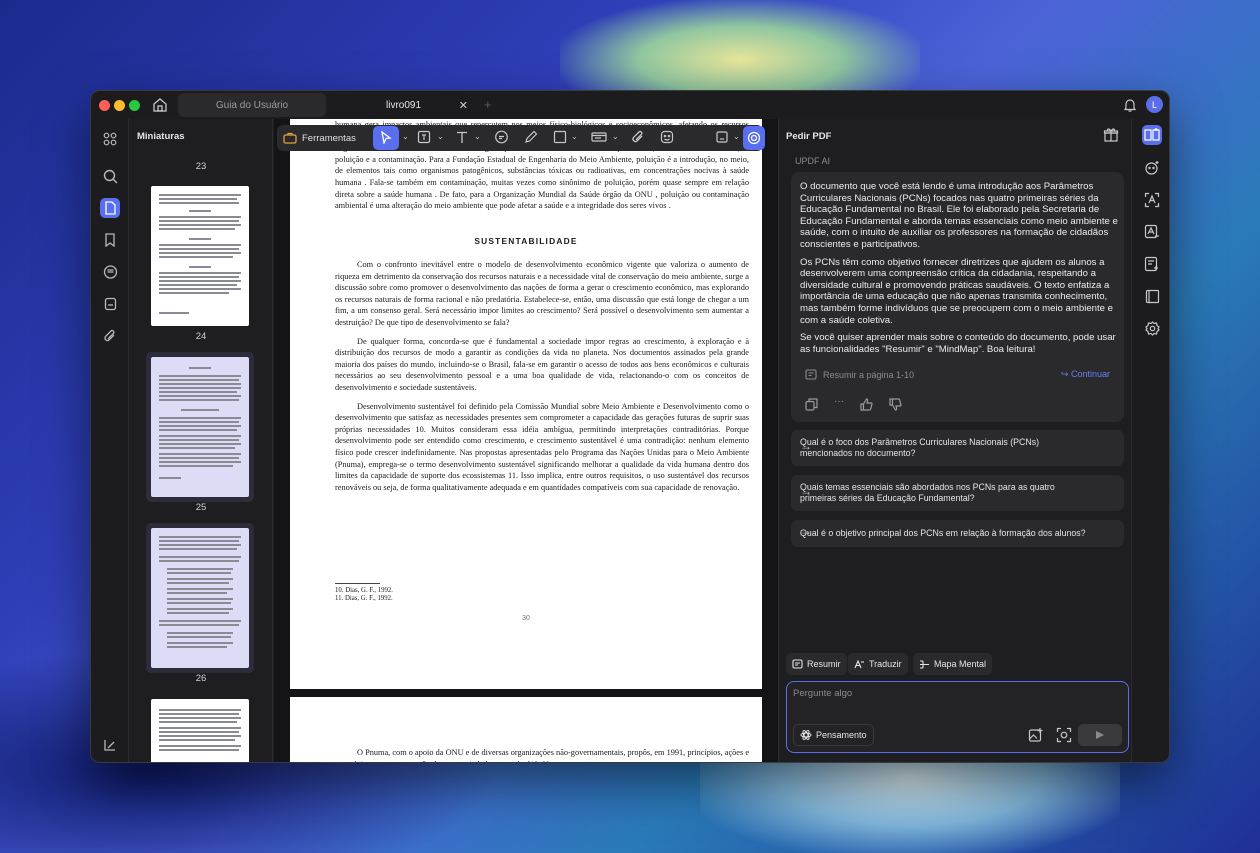  What do you see at coordinates (957, 717) in the screenshot?
I see `chat-input-box: Pensamento` at bounding box center [957, 717].